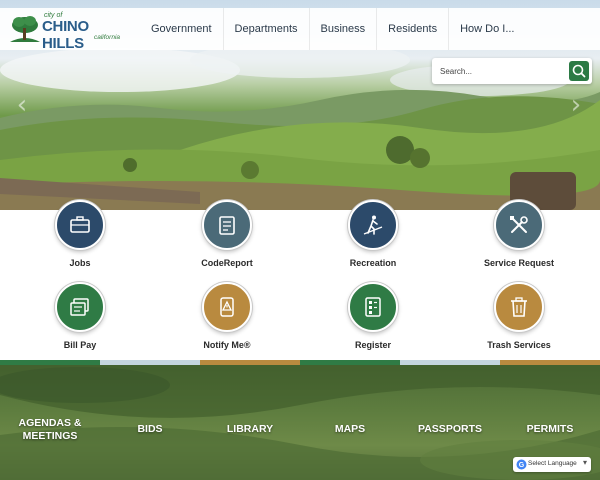  What do you see at coordinates (50, 436) in the screenshot?
I see `footer-link-agendas-line2: MEETINGS` at bounding box center [50, 436].